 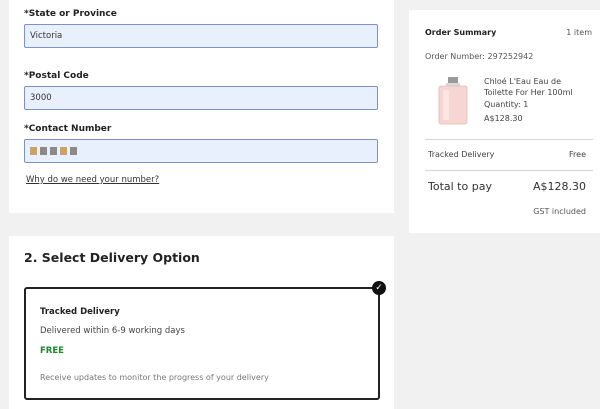 What do you see at coordinates (506, 104) in the screenshot?
I see `product-quantity: Quantity: 1` at bounding box center [506, 104].